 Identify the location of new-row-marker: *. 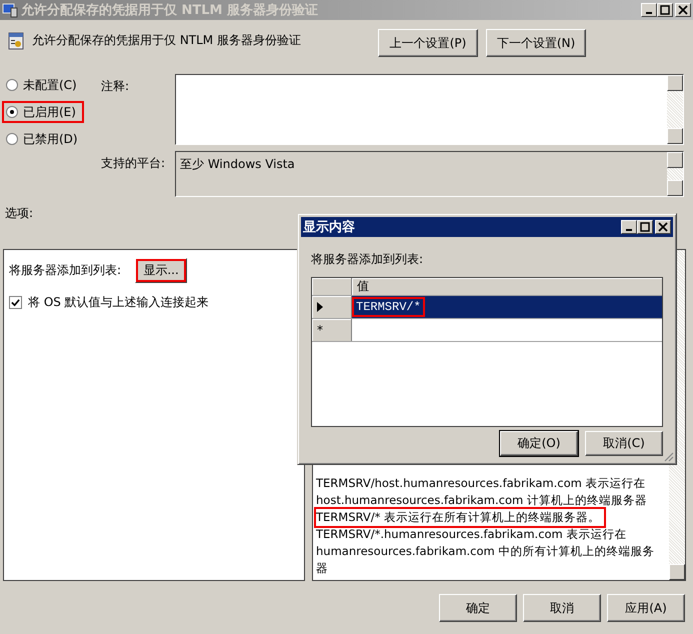
(332, 330).